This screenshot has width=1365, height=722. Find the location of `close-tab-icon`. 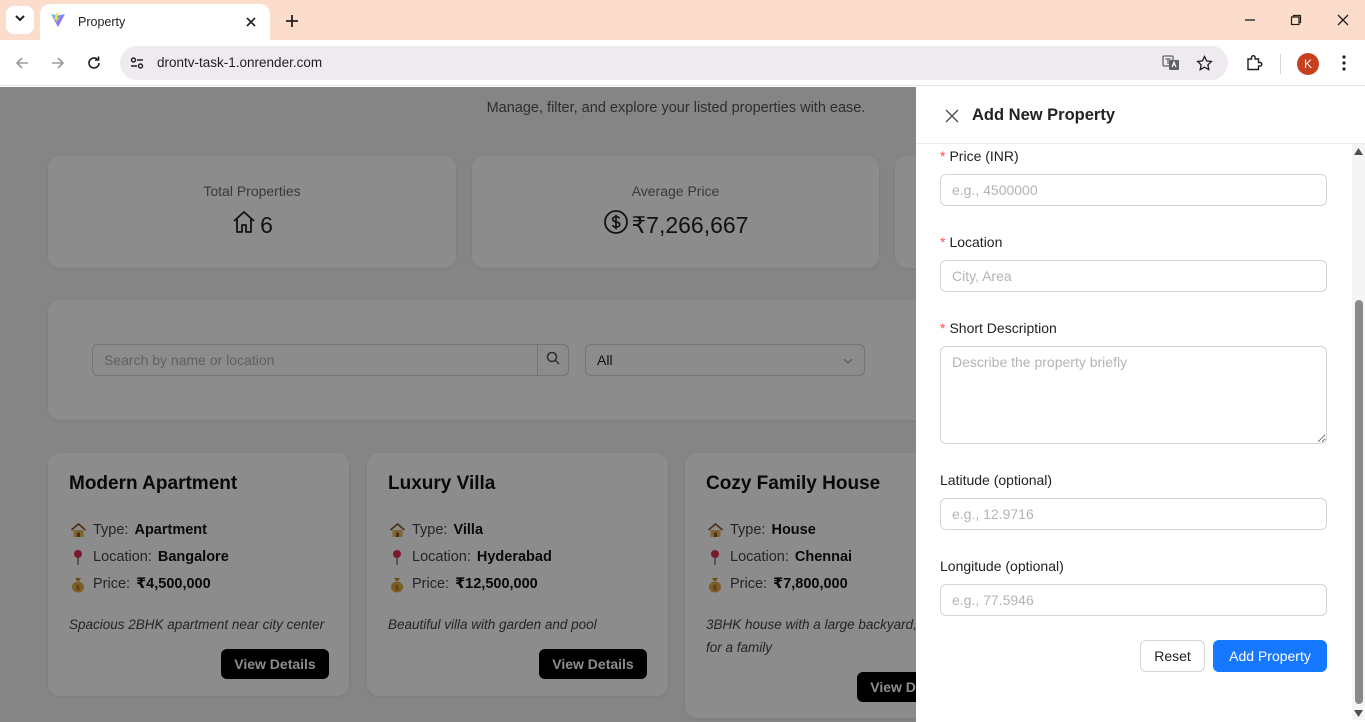

close-tab-icon is located at coordinates (251, 22).